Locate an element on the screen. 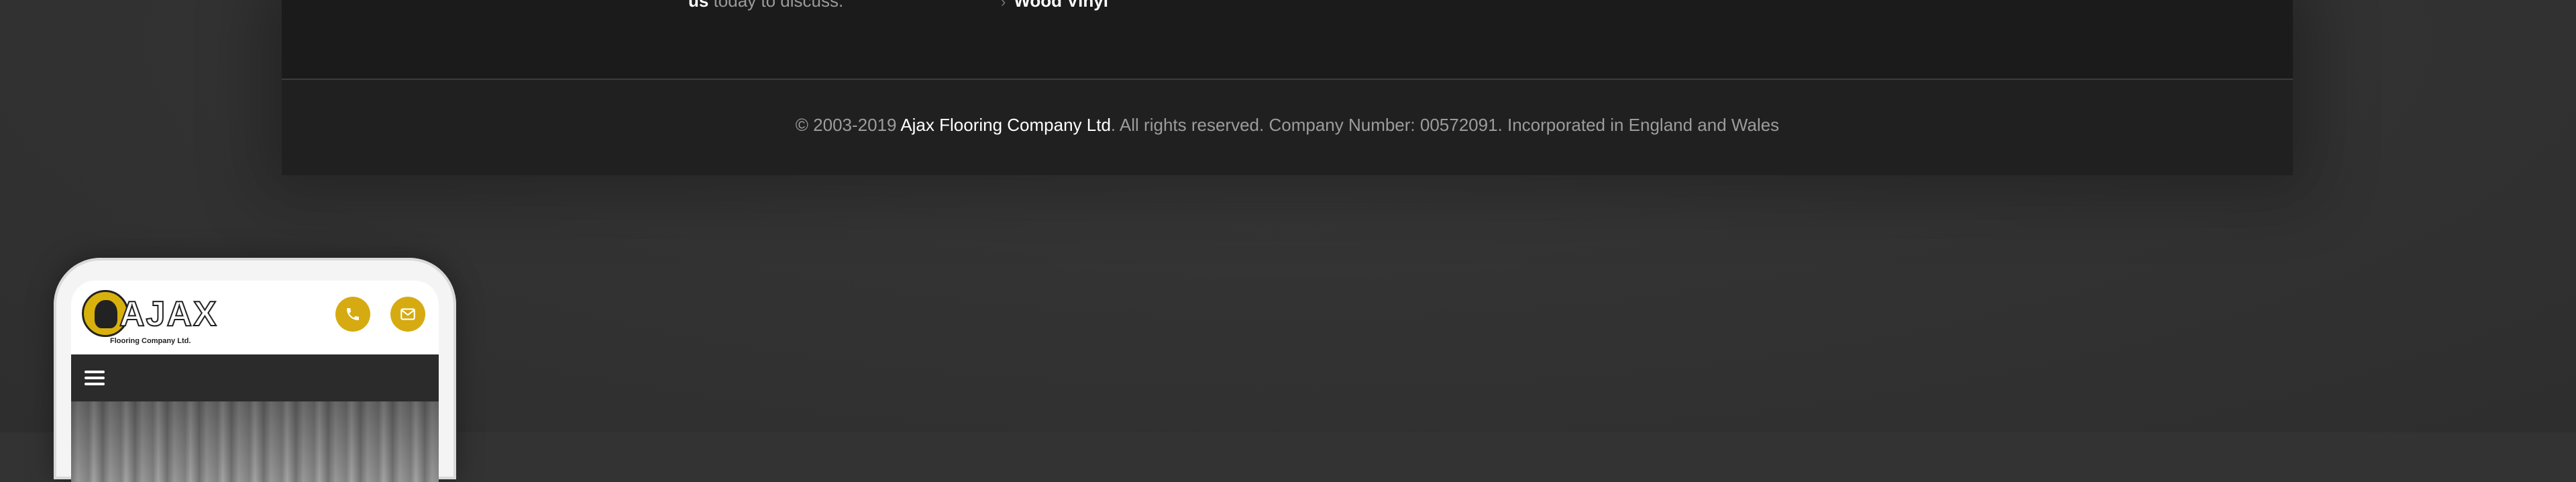 This screenshot has height=482, width=2576. chevron-right-icon: › is located at coordinates (1003, 5).